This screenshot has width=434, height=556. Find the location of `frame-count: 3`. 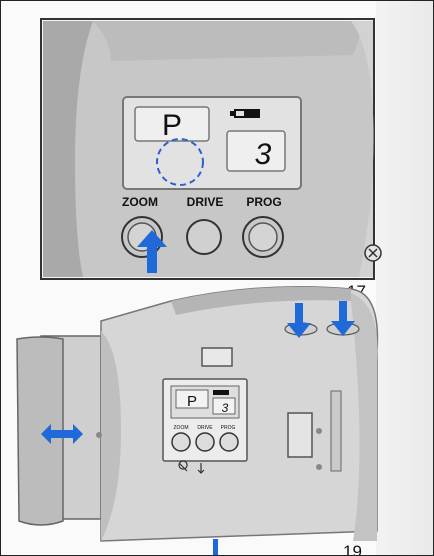

frame-count: 3 is located at coordinates (263, 154).